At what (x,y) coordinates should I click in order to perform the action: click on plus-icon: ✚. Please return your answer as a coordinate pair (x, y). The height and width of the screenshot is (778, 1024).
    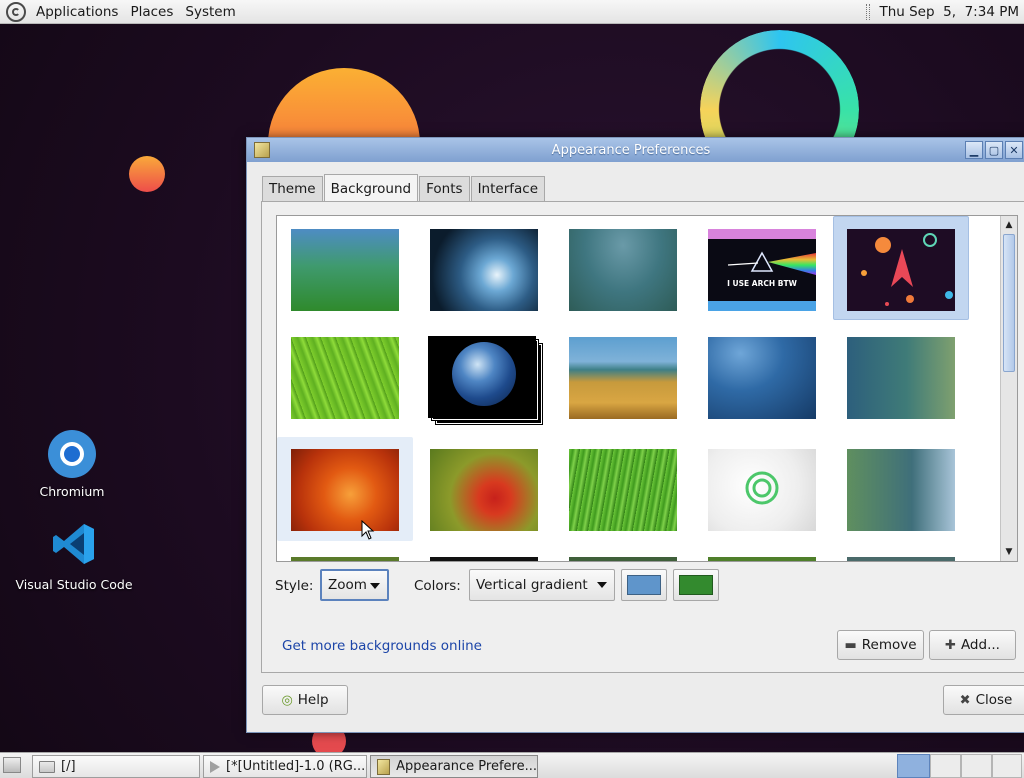
    Looking at the image, I should click on (950, 645).